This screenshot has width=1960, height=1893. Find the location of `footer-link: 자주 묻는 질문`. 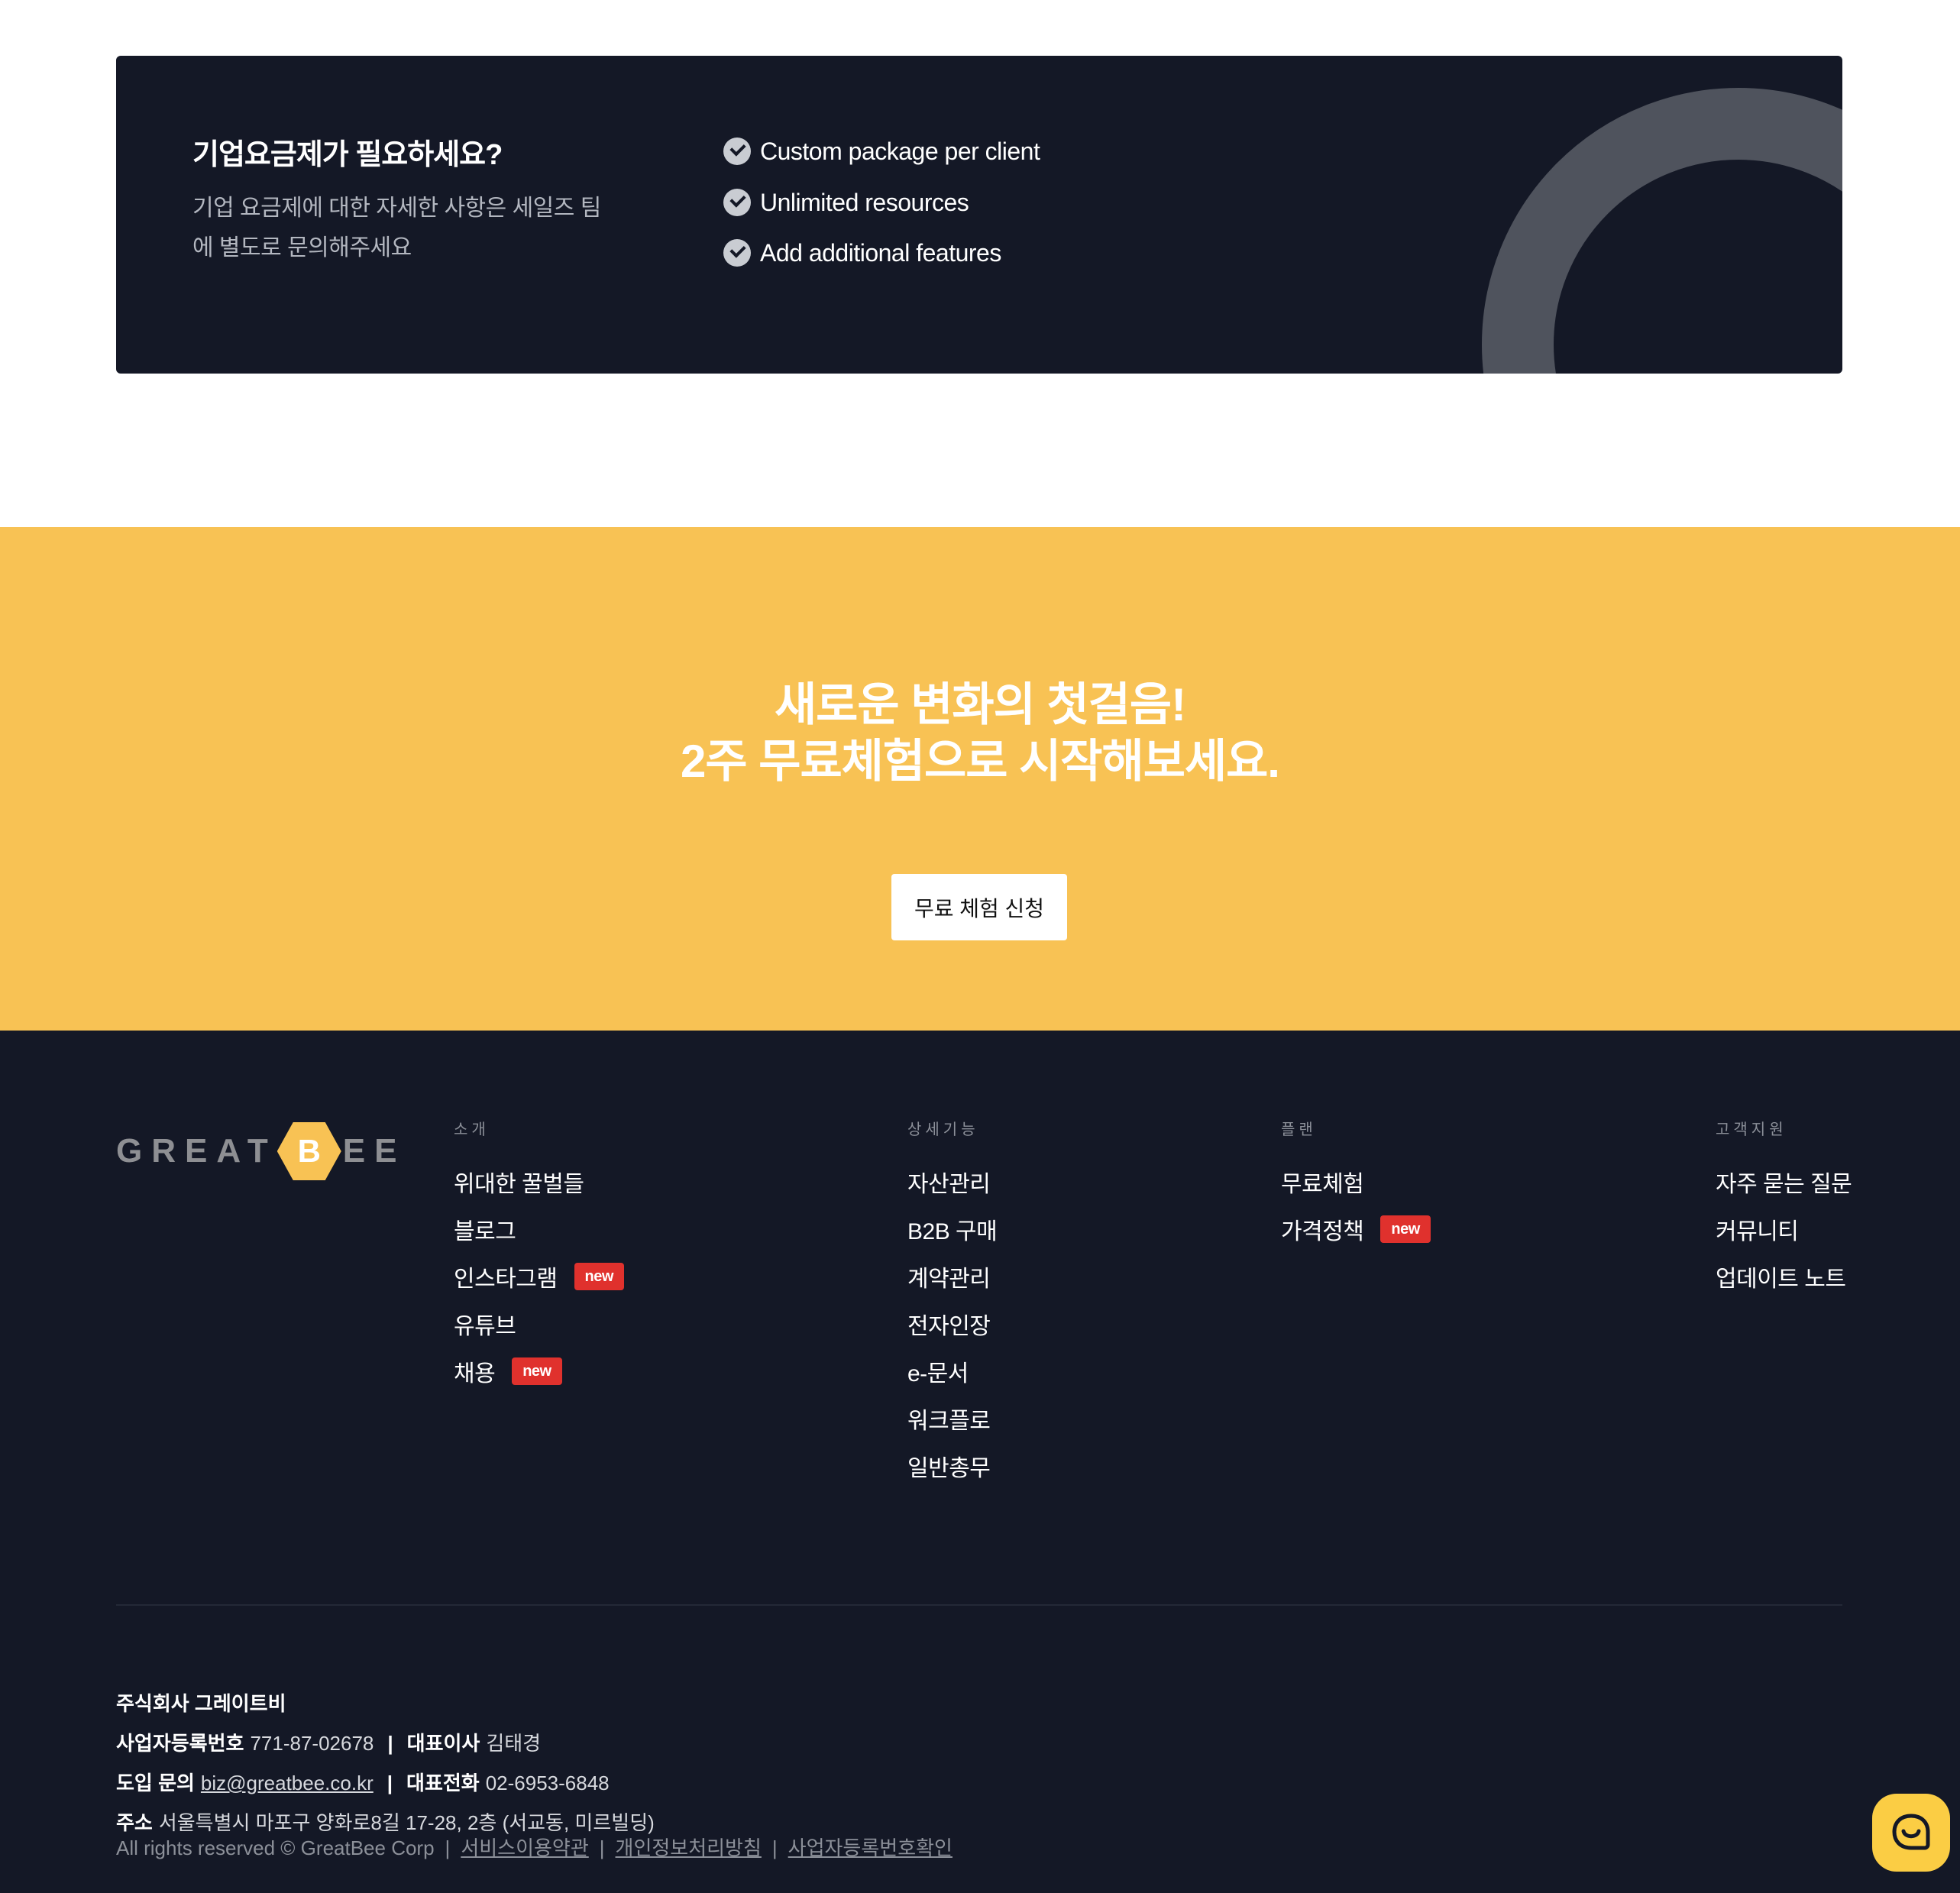

footer-link: 자주 묻는 질문 is located at coordinates (1784, 1181).